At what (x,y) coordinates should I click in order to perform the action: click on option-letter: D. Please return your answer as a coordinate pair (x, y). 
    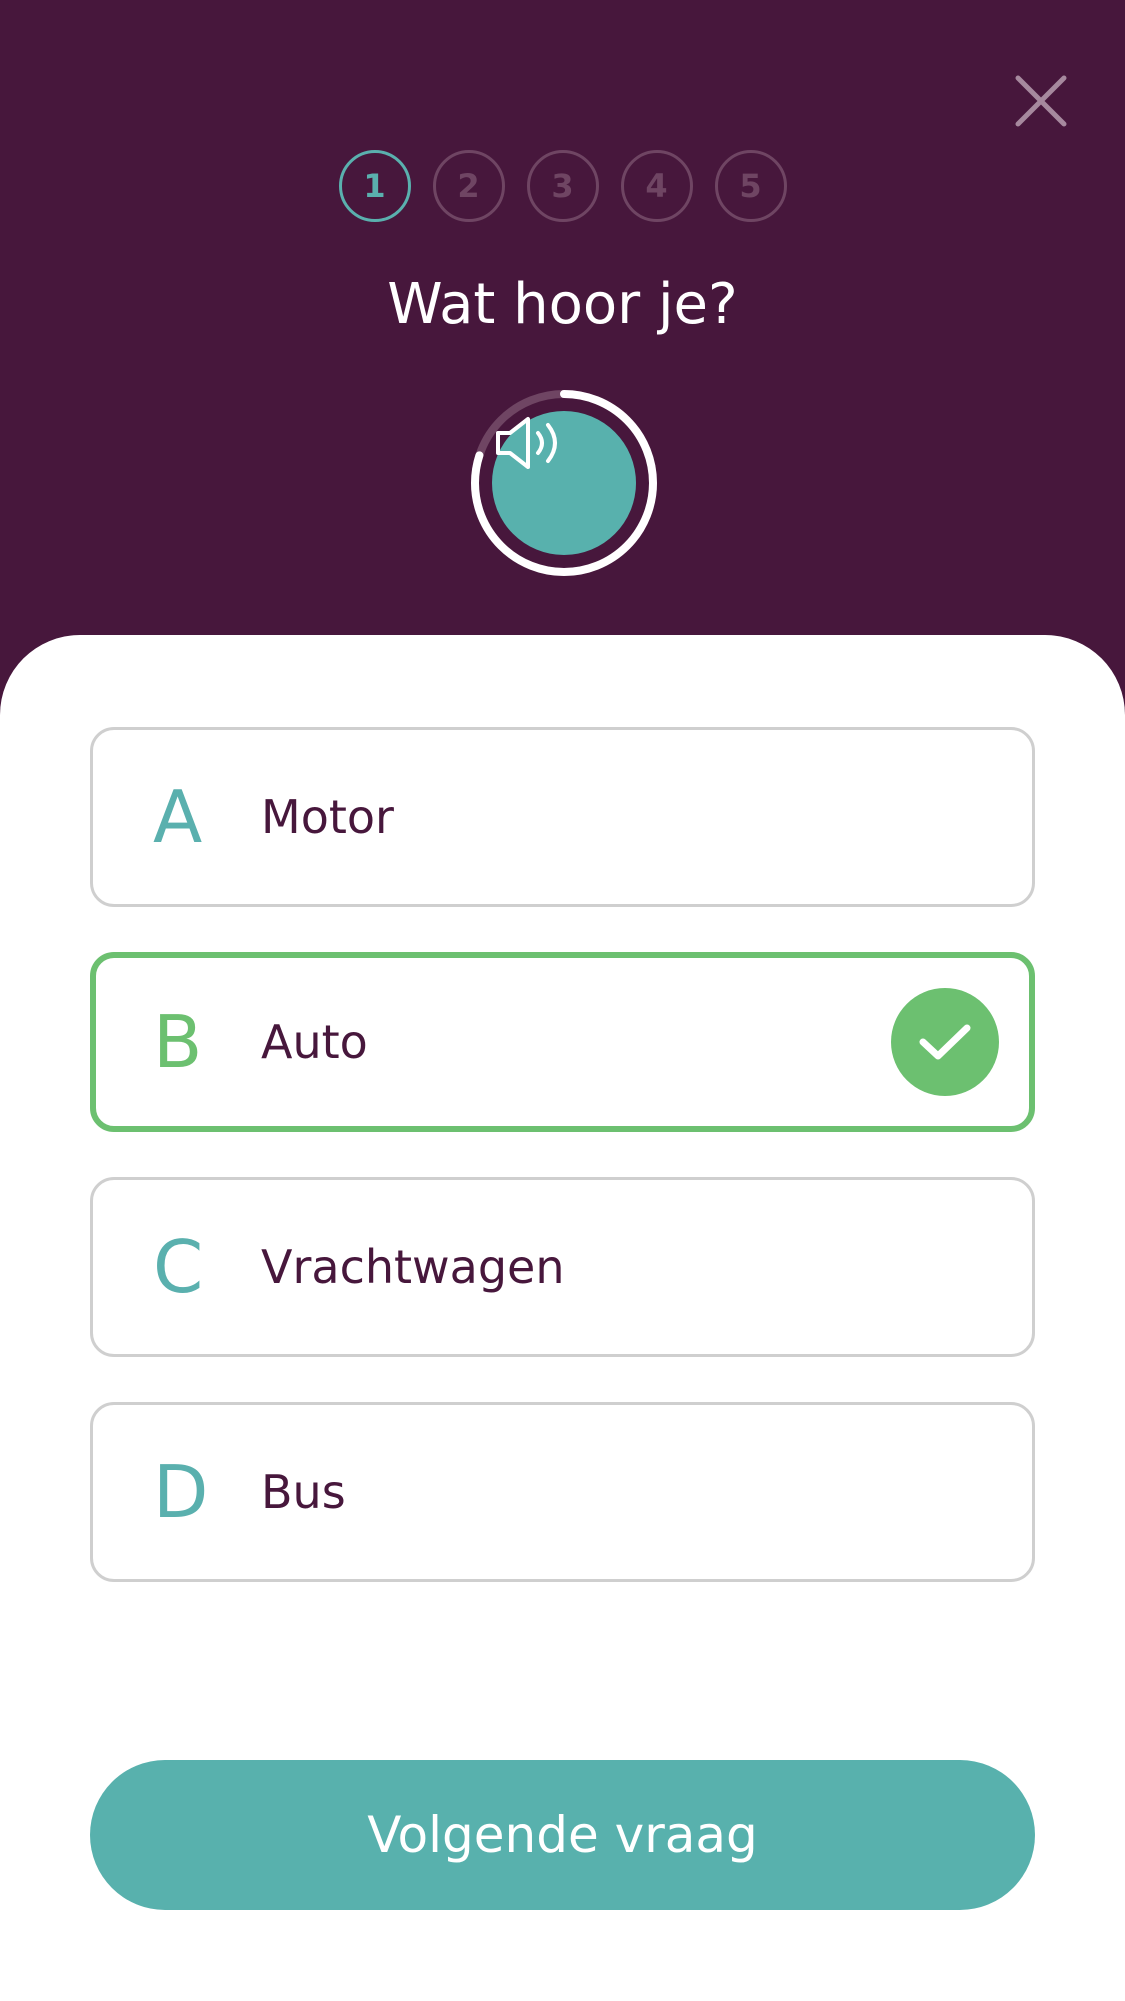
    Looking at the image, I should click on (181, 1492).